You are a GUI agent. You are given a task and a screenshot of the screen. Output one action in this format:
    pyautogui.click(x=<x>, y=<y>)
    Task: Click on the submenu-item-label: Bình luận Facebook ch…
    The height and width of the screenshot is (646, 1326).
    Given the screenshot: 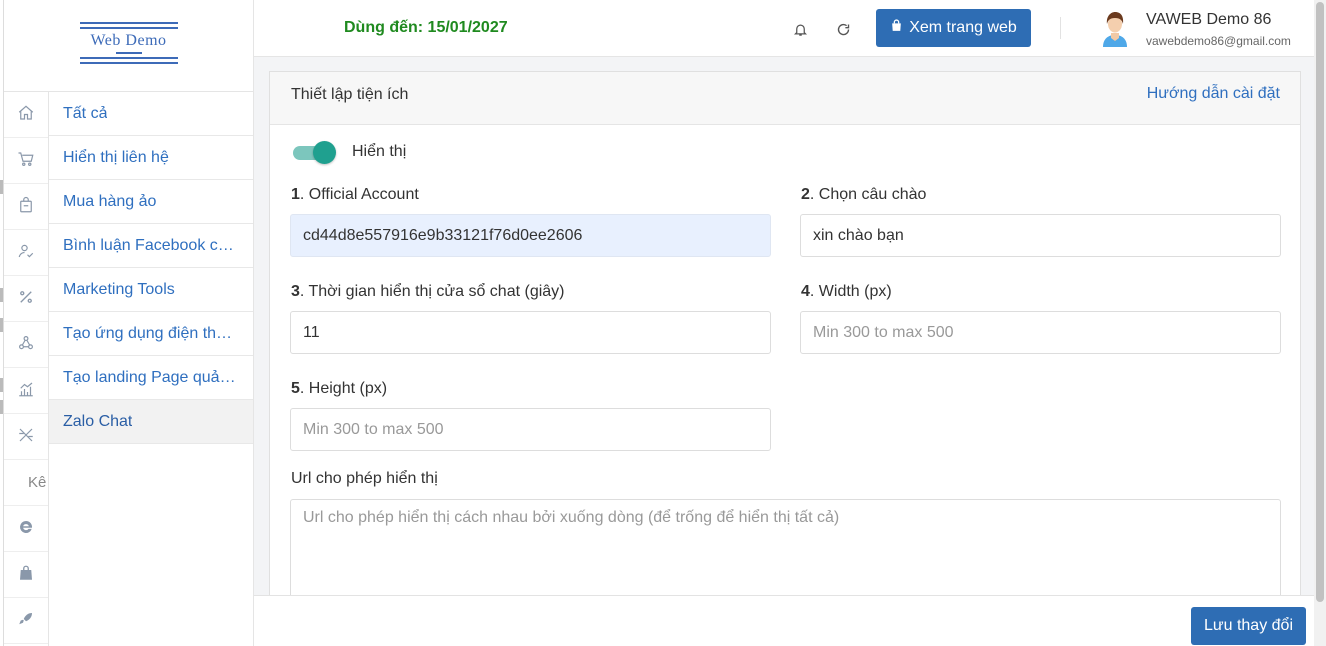 What is the action you would take?
    pyautogui.click(x=151, y=245)
    